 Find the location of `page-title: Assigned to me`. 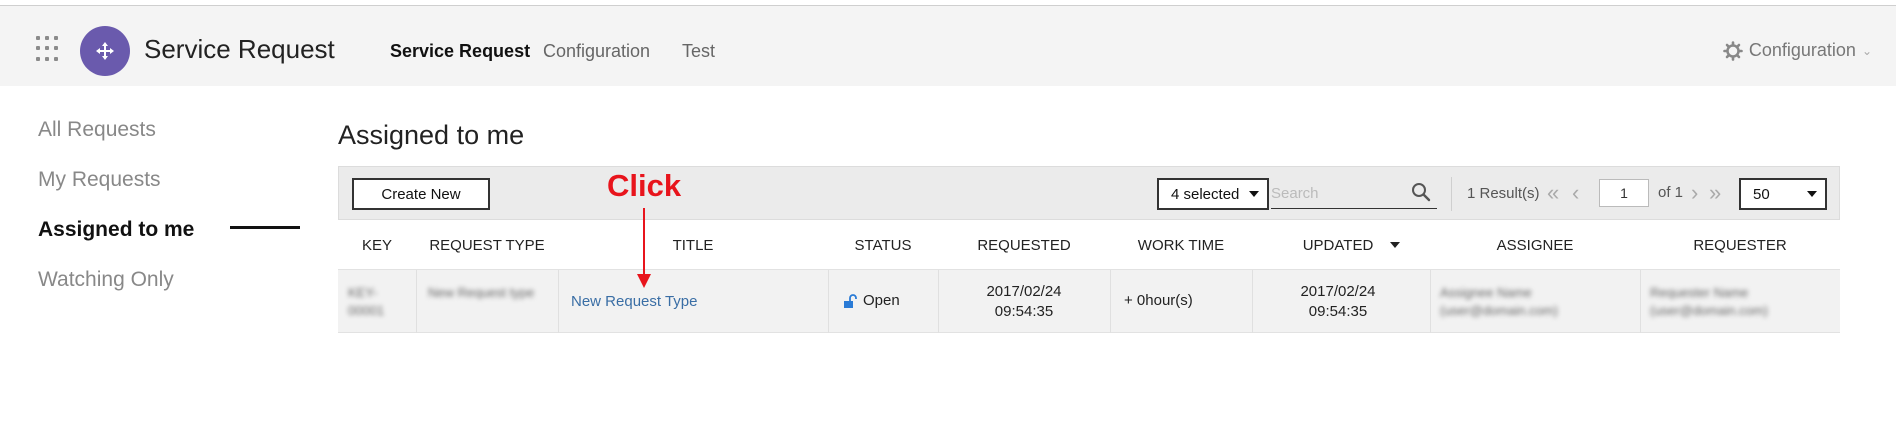

page-title: Assigned to me is located at coordinates (431, 135).